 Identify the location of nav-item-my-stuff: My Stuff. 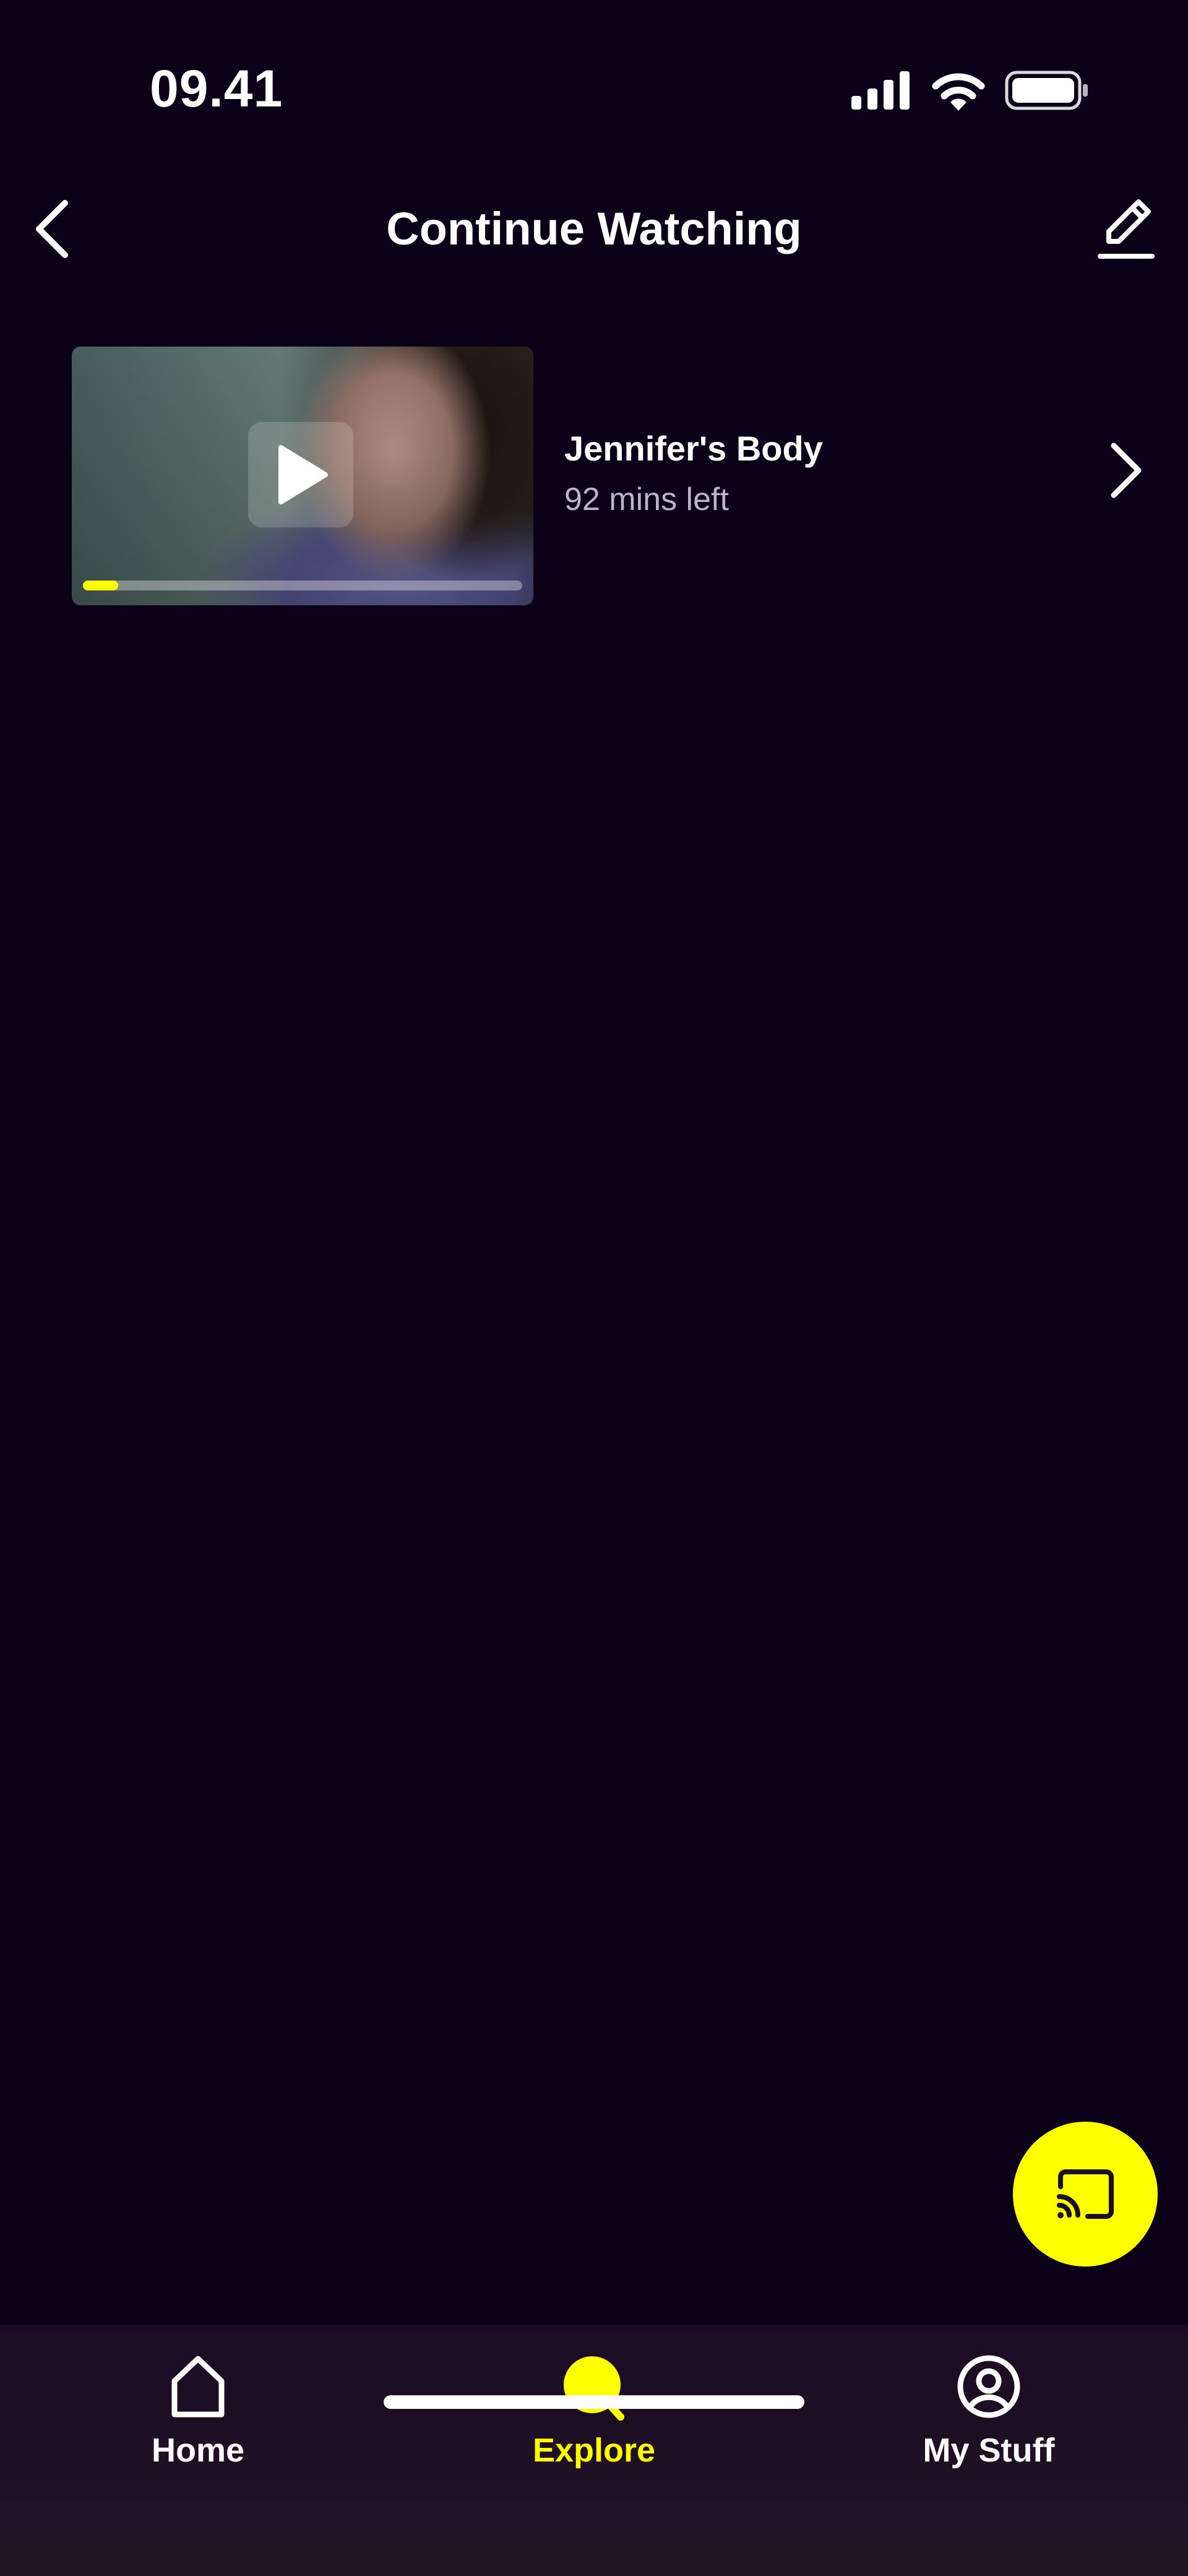
(989, 2411).